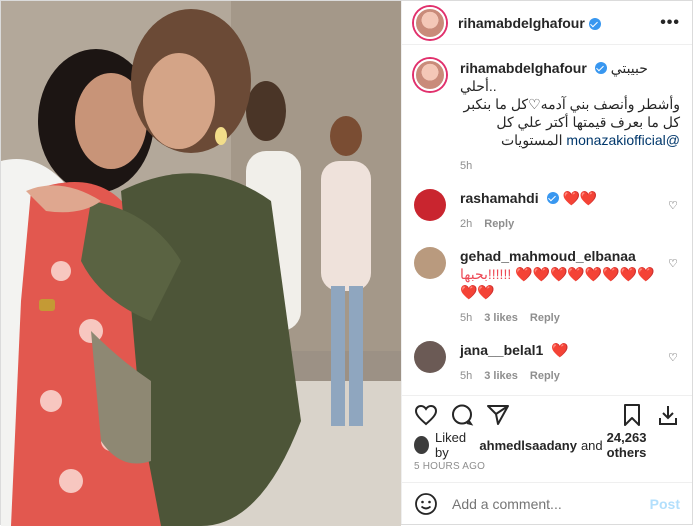  What do you see at coordinates (641, 445) in the screenshot?
I see `likes-count: 24,263 others` at bounding box center [641, 445].